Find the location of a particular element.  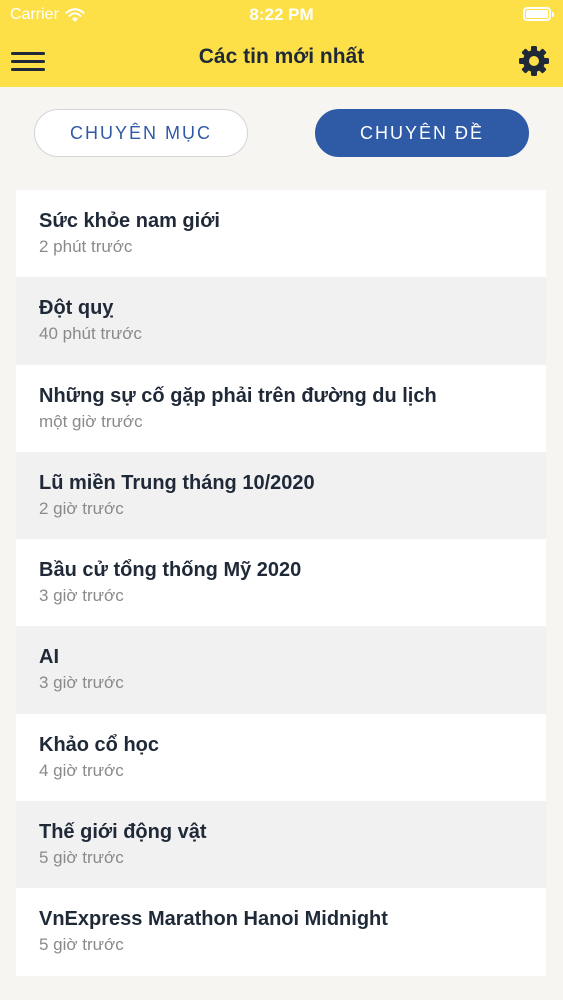

topic-timestamp: một giờ trước is located at coordinates (91, 421).